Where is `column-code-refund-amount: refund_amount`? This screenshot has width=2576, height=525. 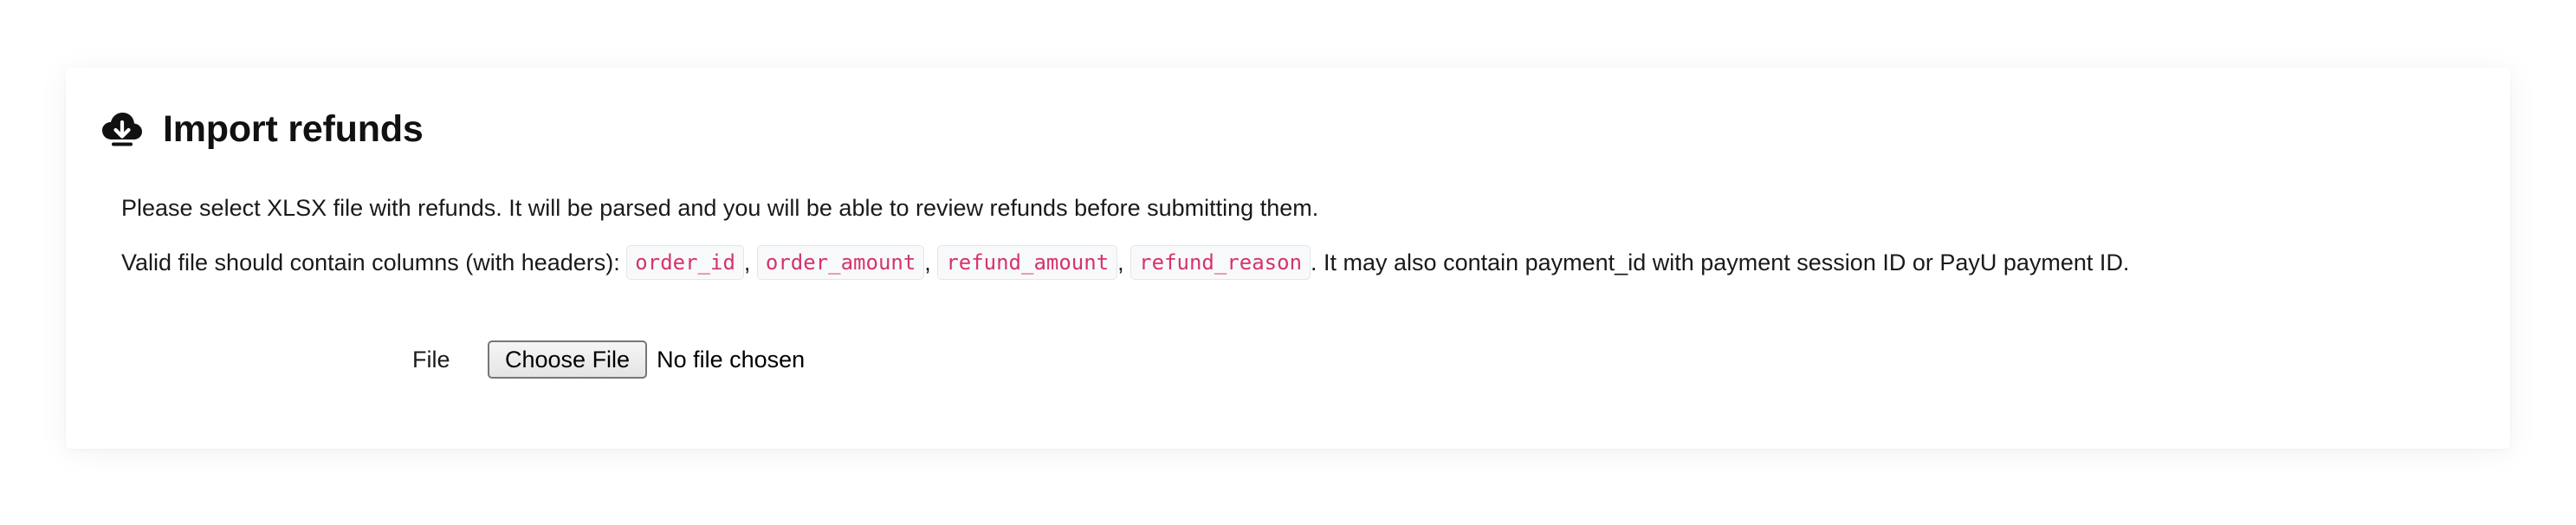
column-code-refund-amount: refund_amount is located at coordinates (1027, 262).